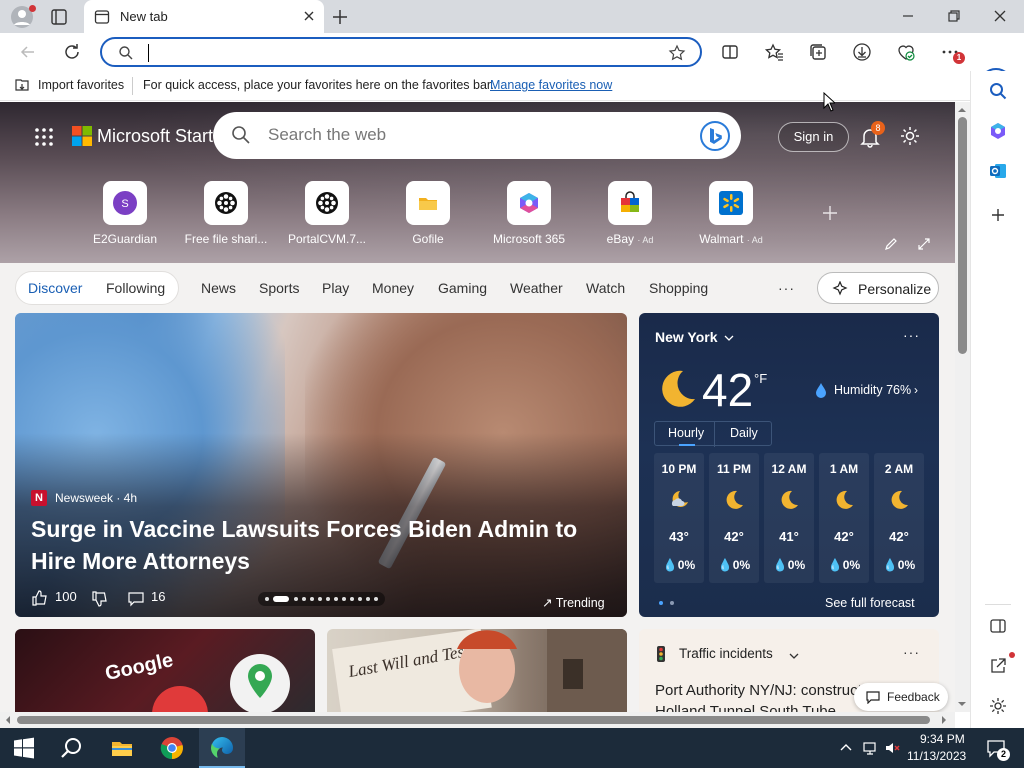 Image resolution: width=1024 pixels, height=768 pixels. What do you see at coordinates (72, 748) in the screenshot?
I see `search-taskbar-icon` at bounding box center [72, 748].